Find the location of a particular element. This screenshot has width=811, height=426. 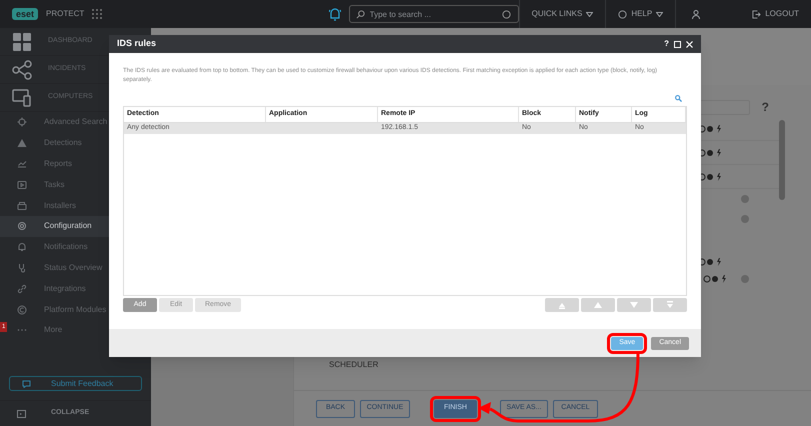

monitor-icon is located at coordinates (22, 98).